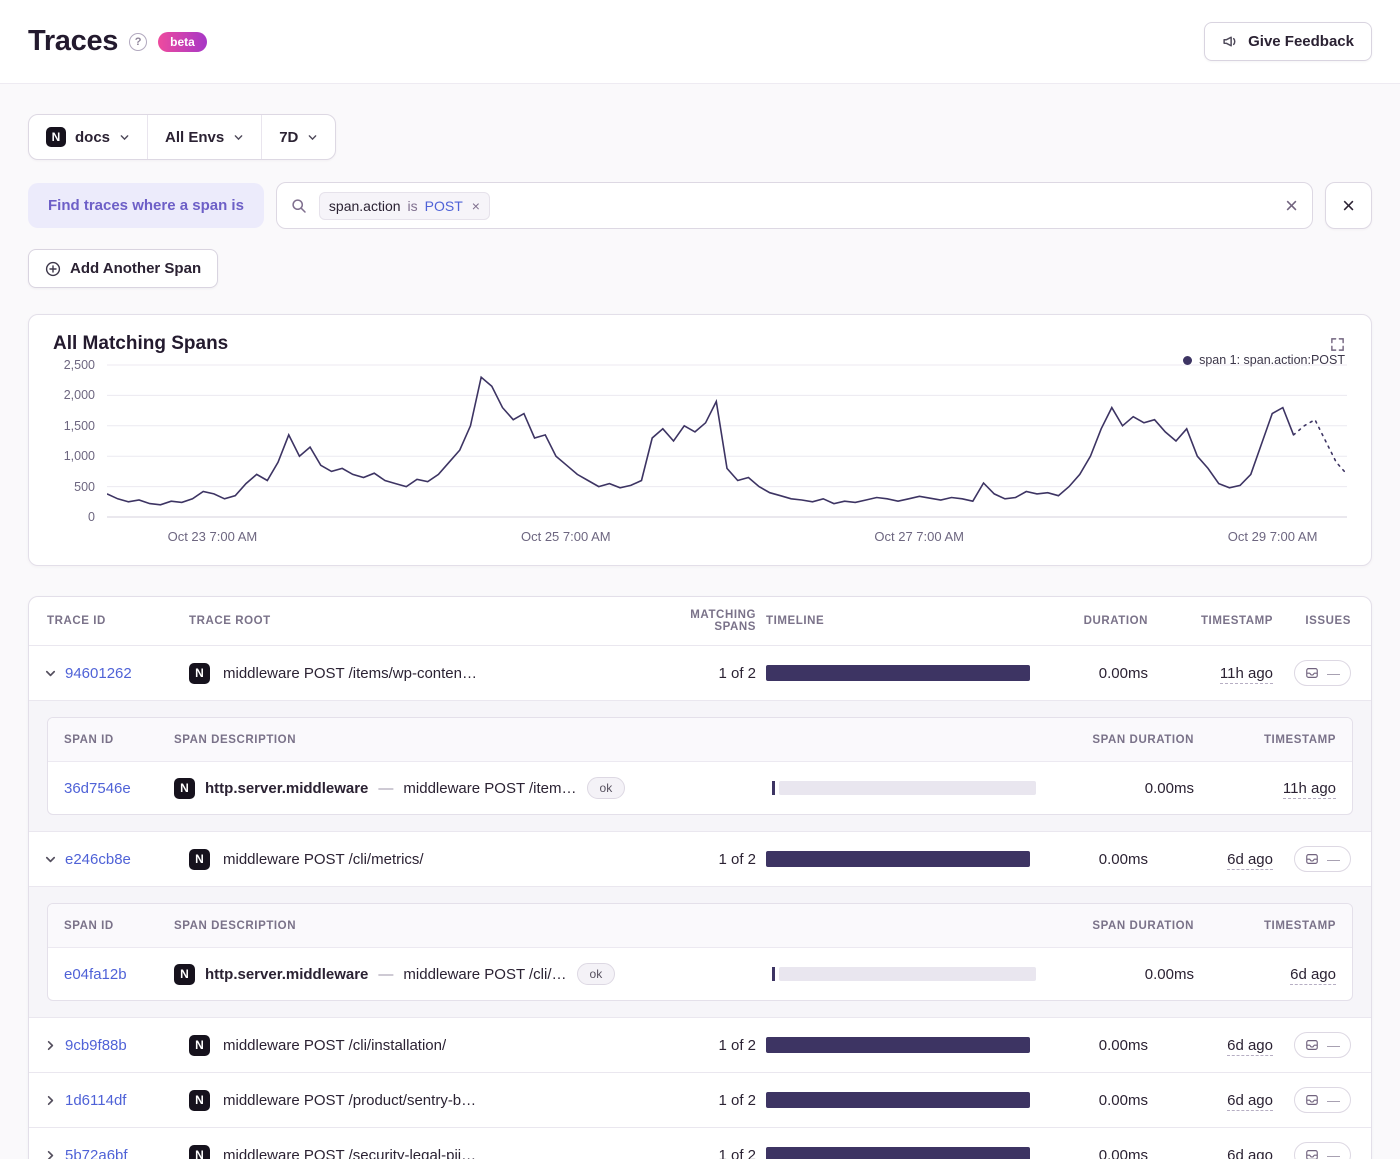 The height and width of the screenshot is (1159, 1400). What do you see at coordinates (1288, 41) in the screenshot?
I see `give-feedback-button: Give Feedback` at bounding box center [1288, 41].